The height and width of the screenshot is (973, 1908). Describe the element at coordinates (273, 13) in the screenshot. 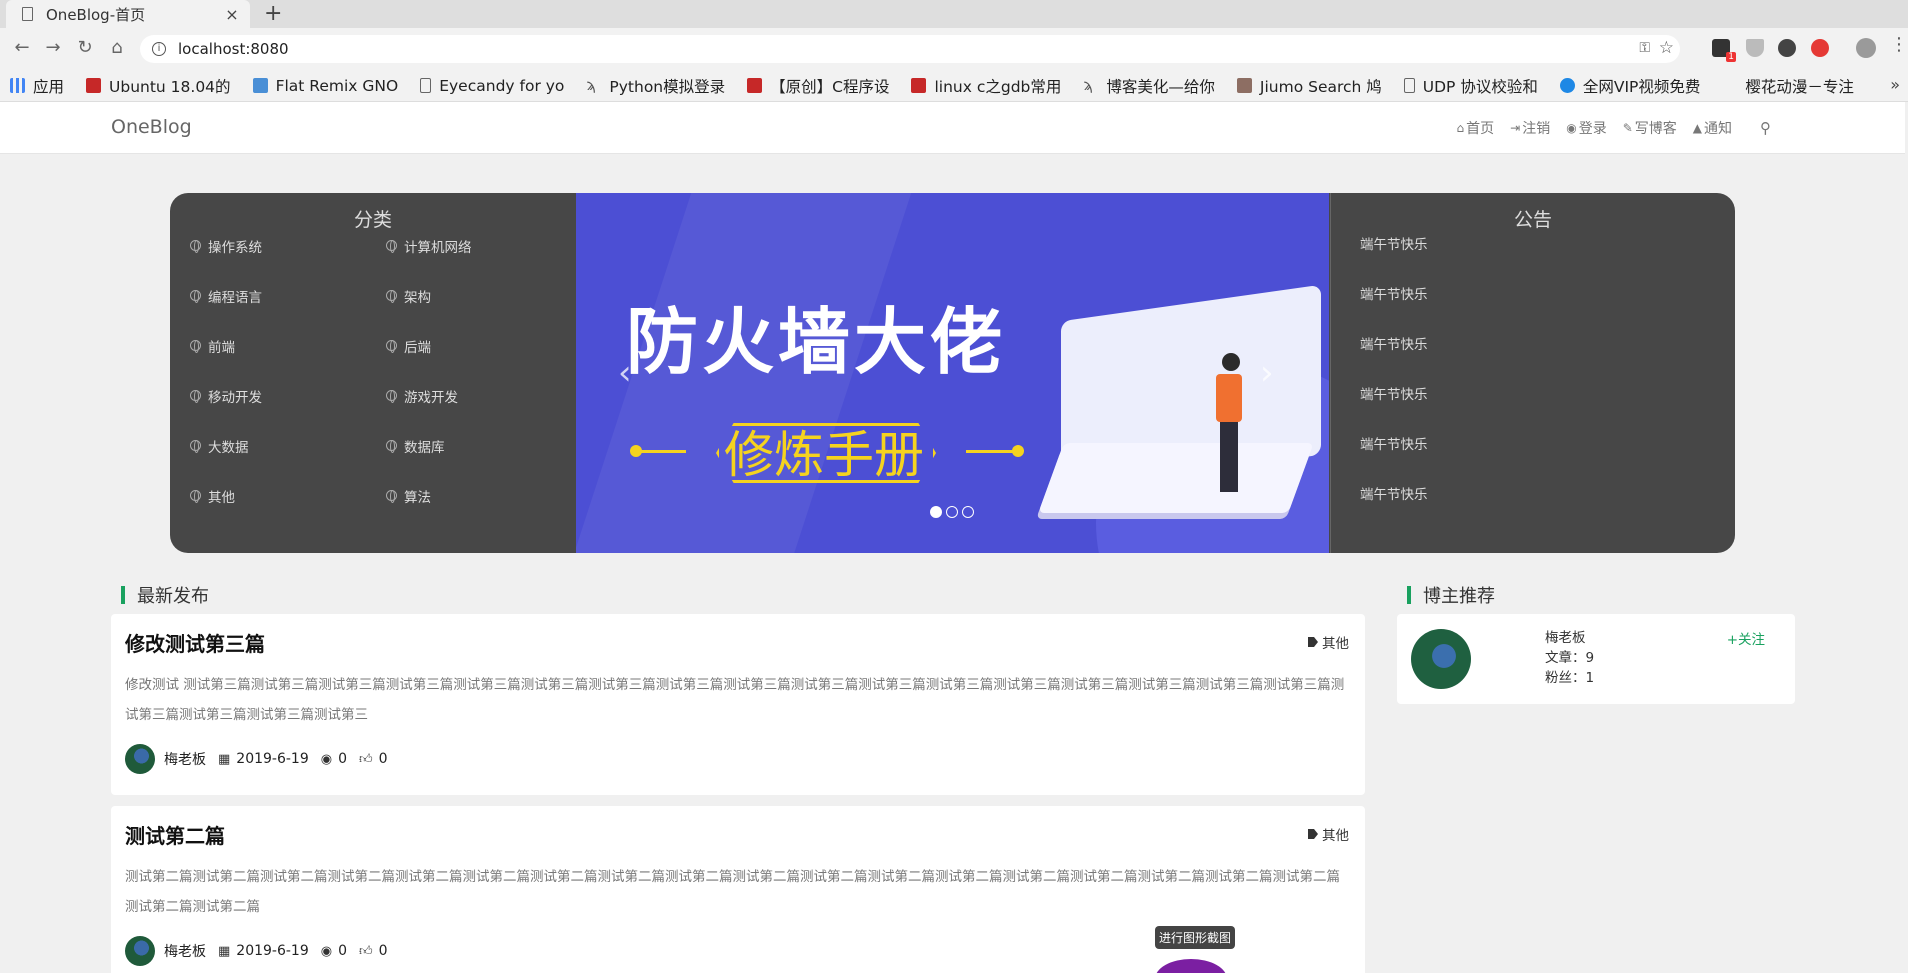

I see `new-tab-button: +` at that location.